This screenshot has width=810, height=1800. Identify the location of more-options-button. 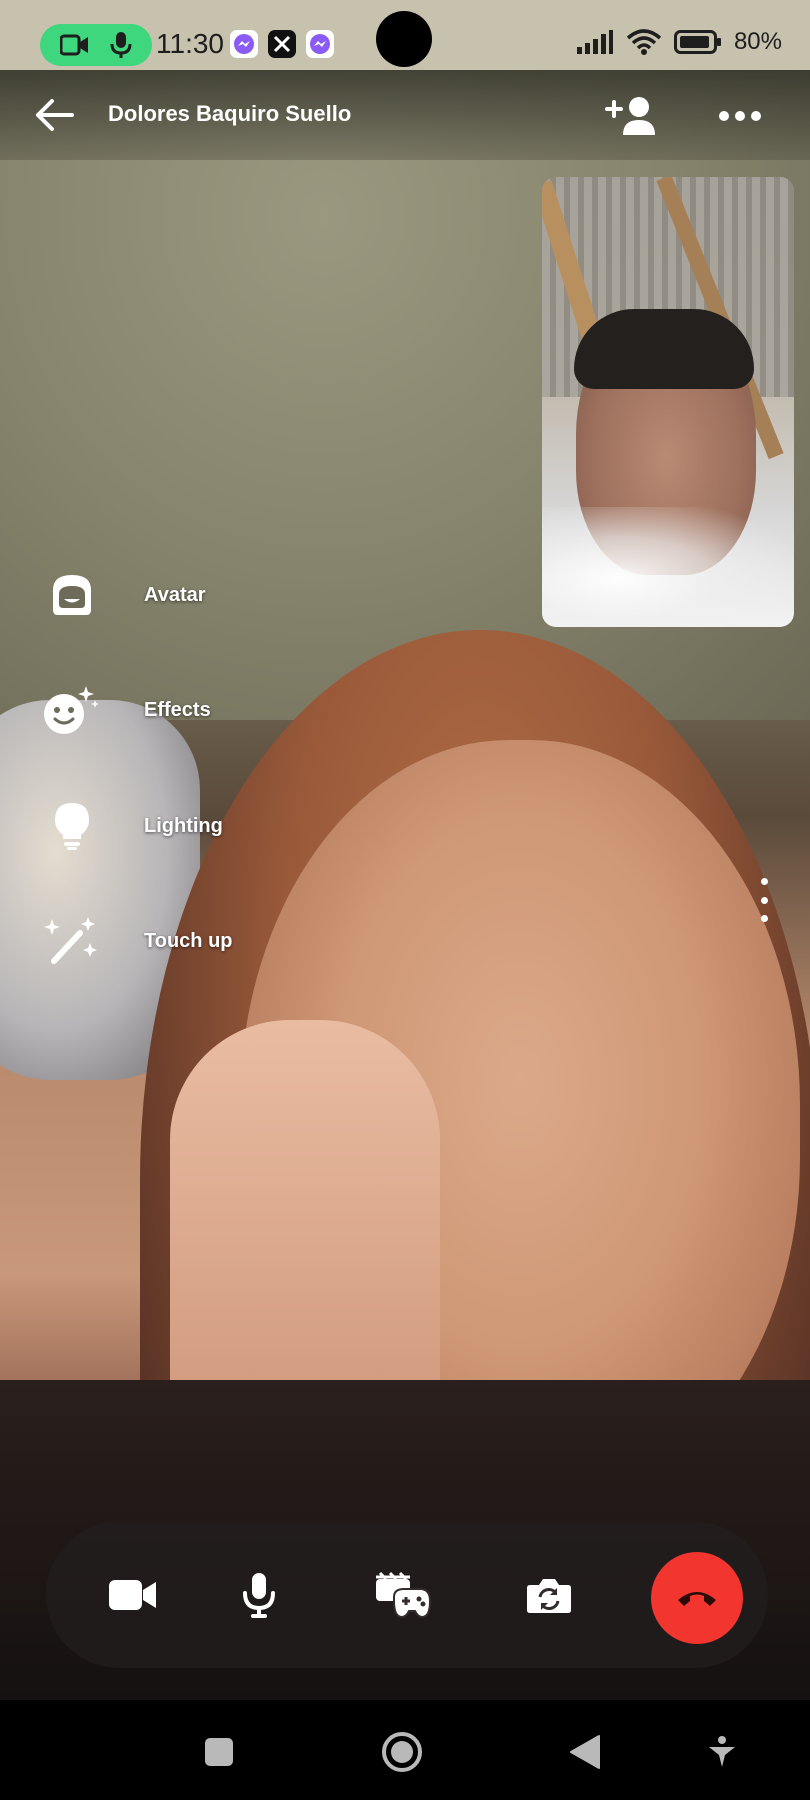
(740, 116).